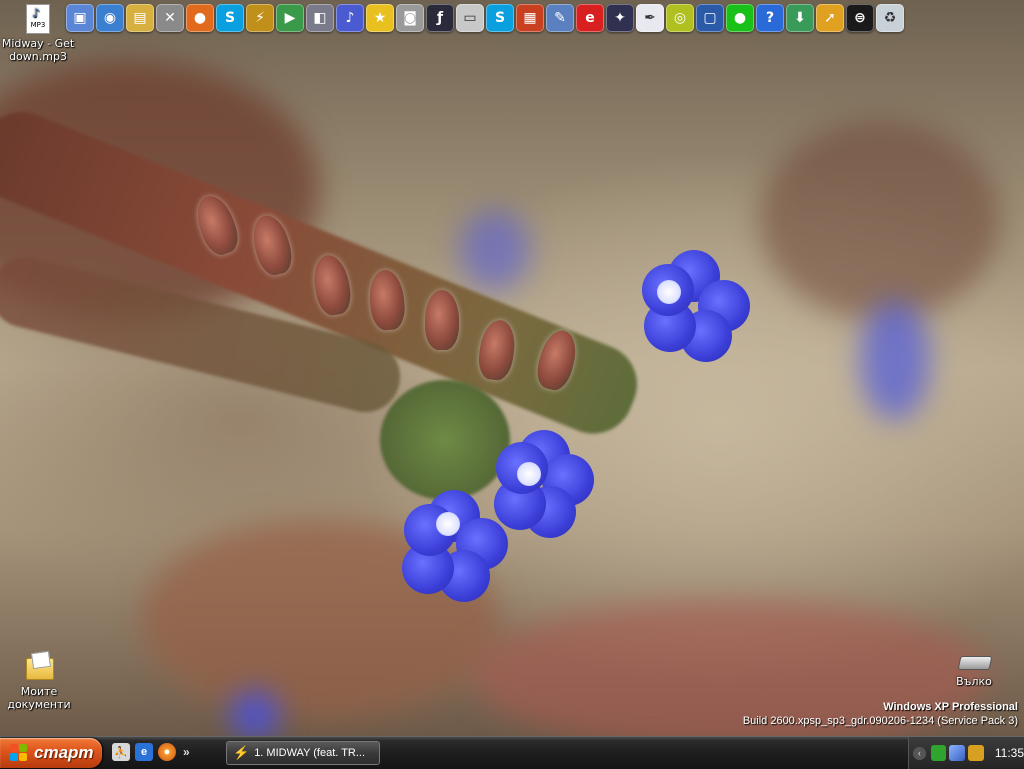  Describe the element at coordinates (938, 753) in the screenshot. I see `security-shield-icon` at that location.